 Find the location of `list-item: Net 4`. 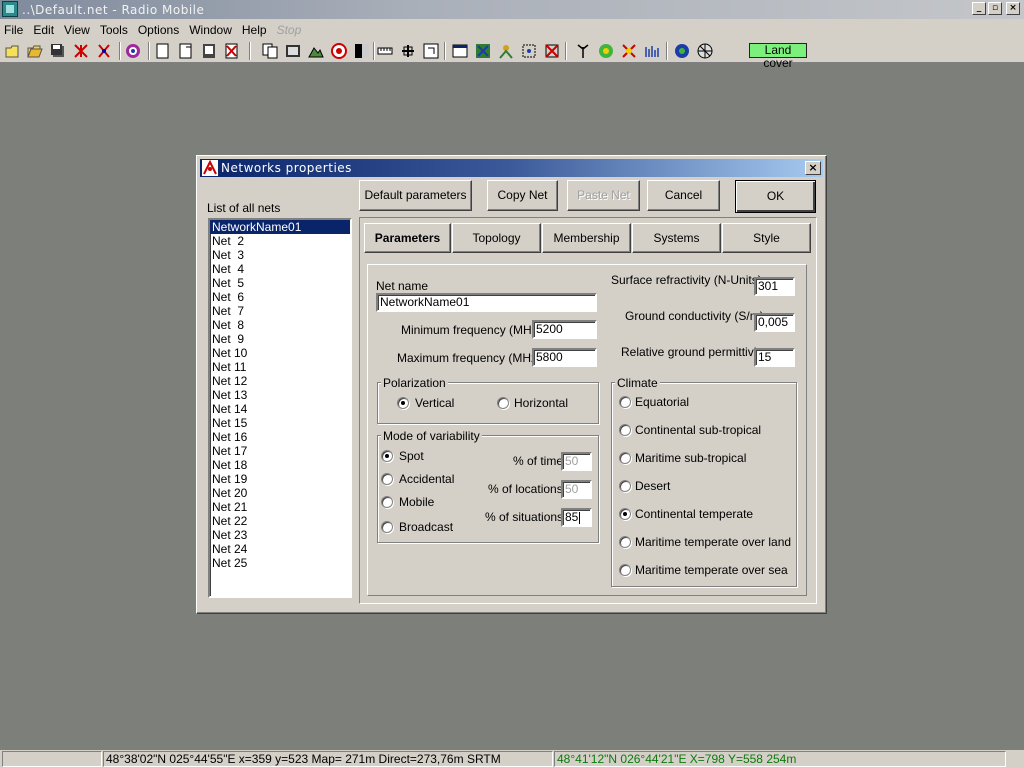

list-item: Net 4 is located at coordinates (280, 269).